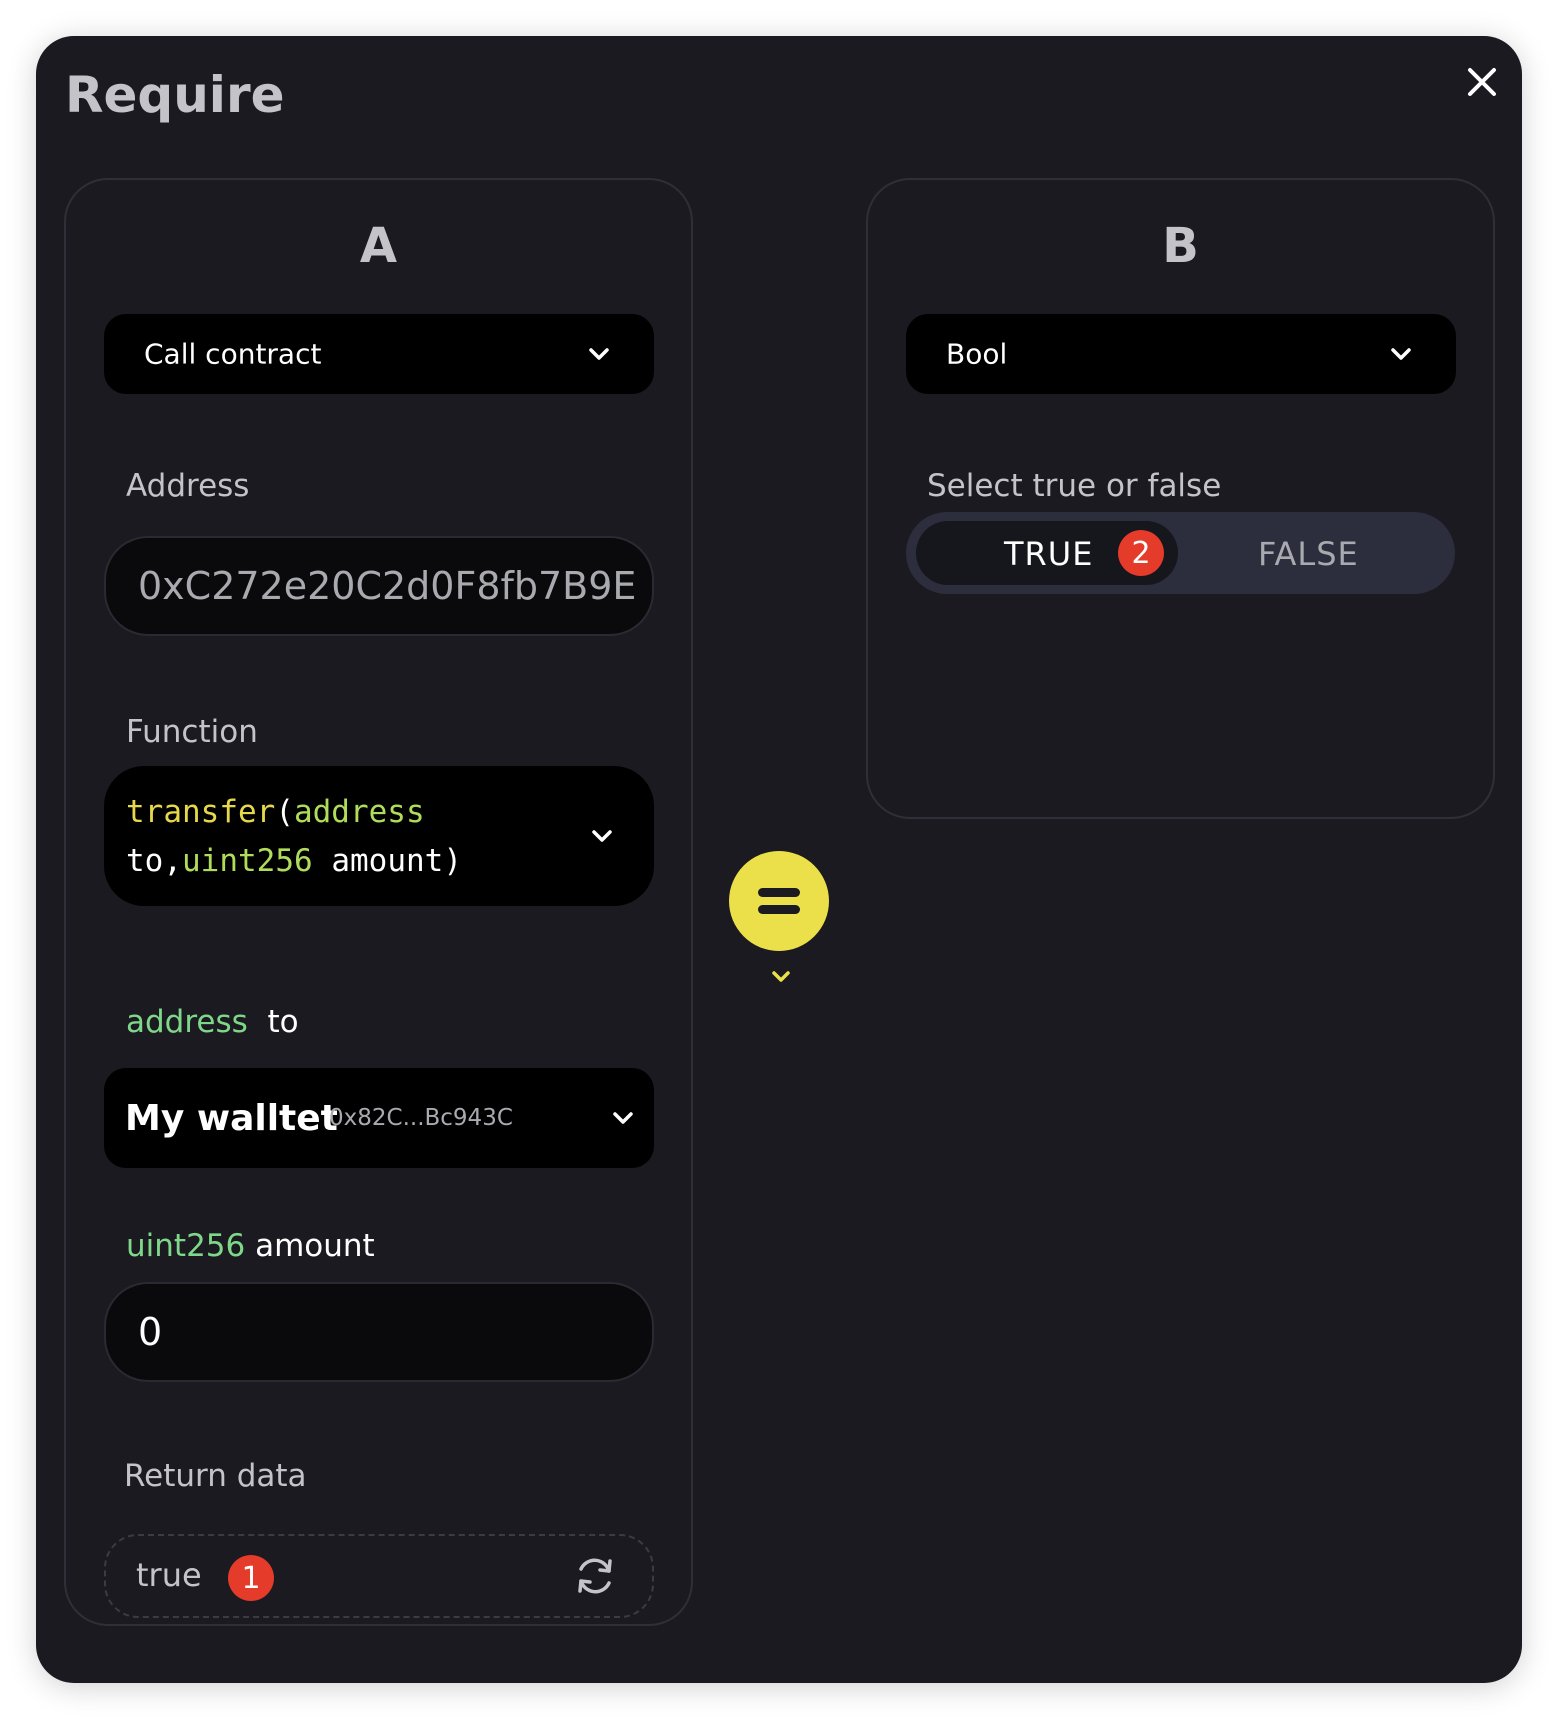 This screenshot has width=1558, height=1718. I want to click on function-label: Function, so click(192, 732).